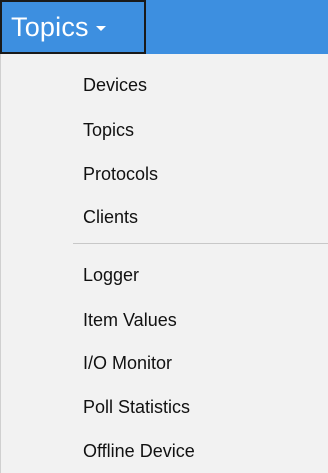 The width and height of the screenshot is (328, 473). Describe the element at coordinates (200, 243) in the screenshot. I see `menu-separator` at that location.